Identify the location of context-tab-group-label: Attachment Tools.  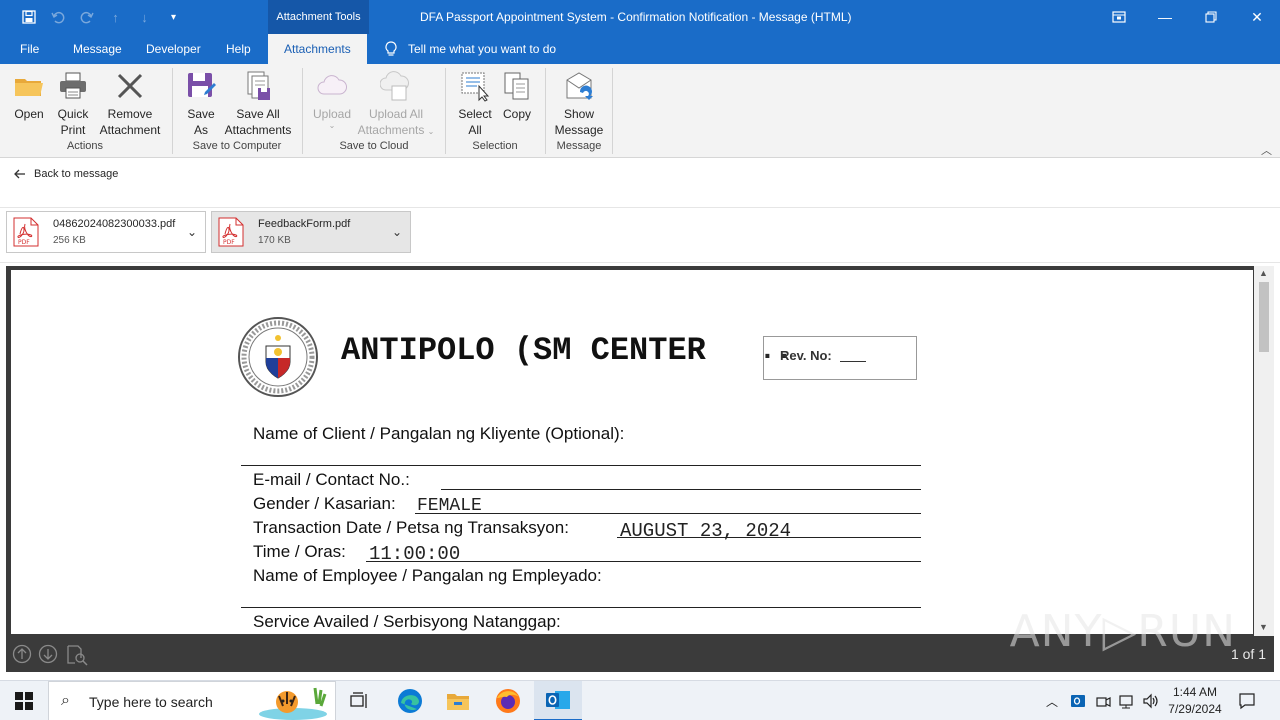
(318, 17).